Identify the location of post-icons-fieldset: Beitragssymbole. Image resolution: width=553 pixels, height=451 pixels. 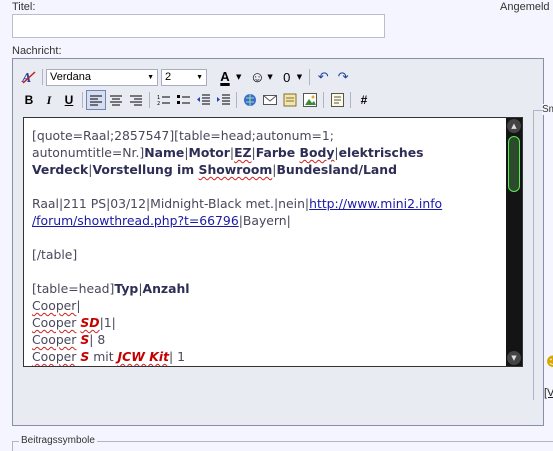
(282, 443).